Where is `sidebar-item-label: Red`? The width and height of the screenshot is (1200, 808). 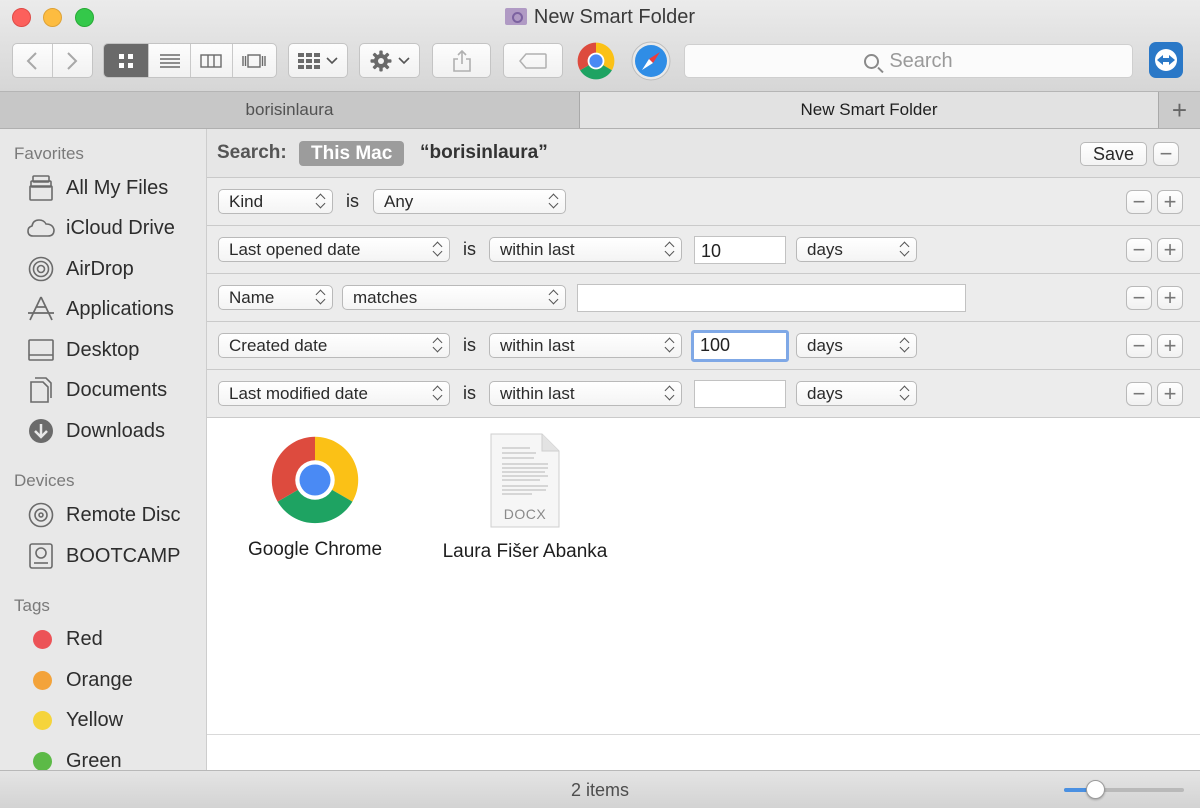 sidebar-item-label: Red is located at coordinates (84, 638).